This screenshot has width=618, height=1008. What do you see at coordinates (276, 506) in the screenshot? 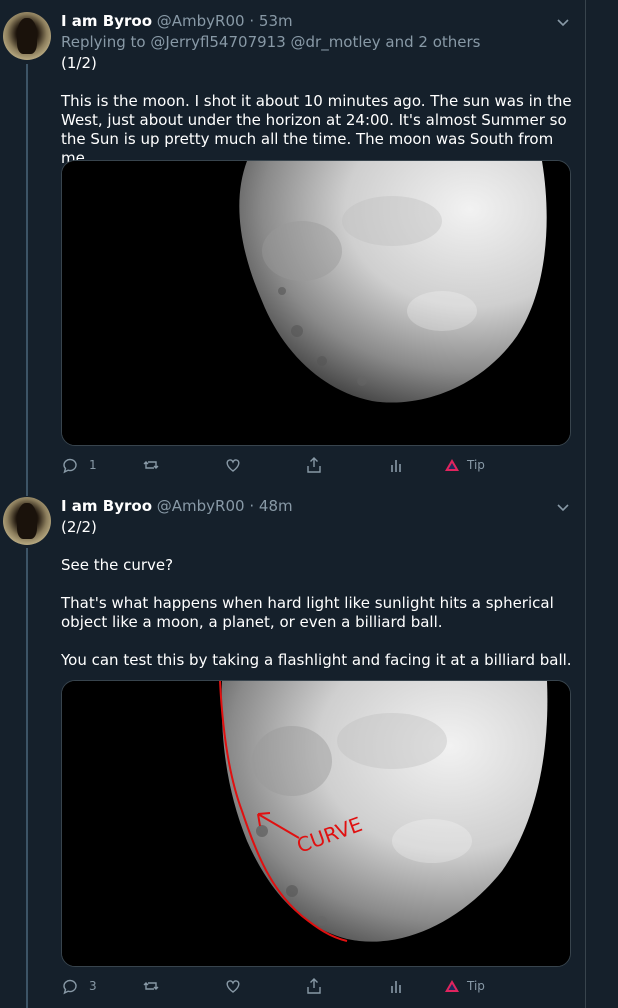
I see `timestamp: 48m` at bounding box center [276, 506].